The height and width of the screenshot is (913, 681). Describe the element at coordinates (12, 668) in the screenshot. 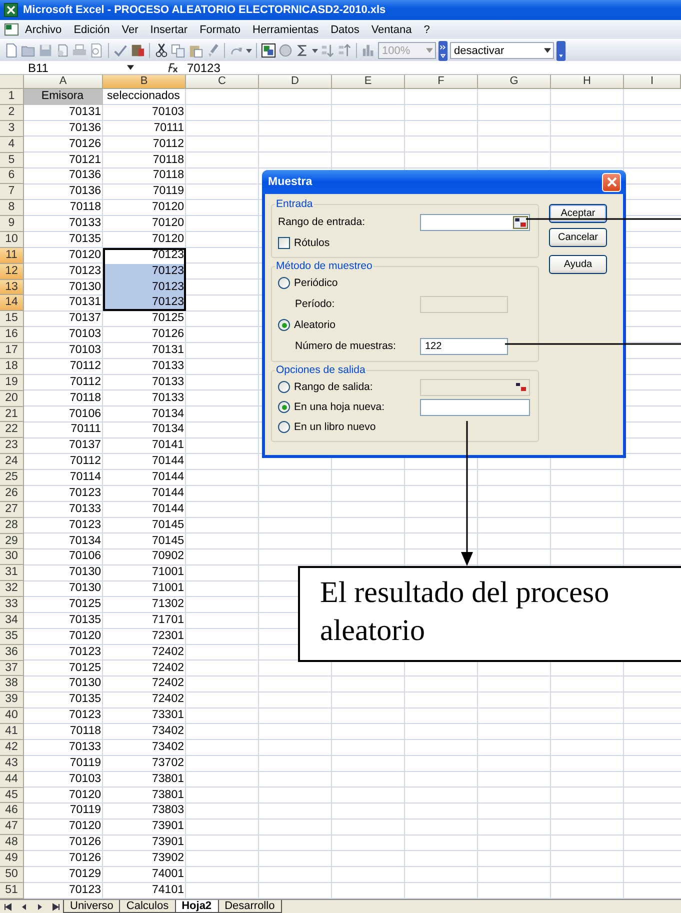

I see `row-header: 37` at that location.